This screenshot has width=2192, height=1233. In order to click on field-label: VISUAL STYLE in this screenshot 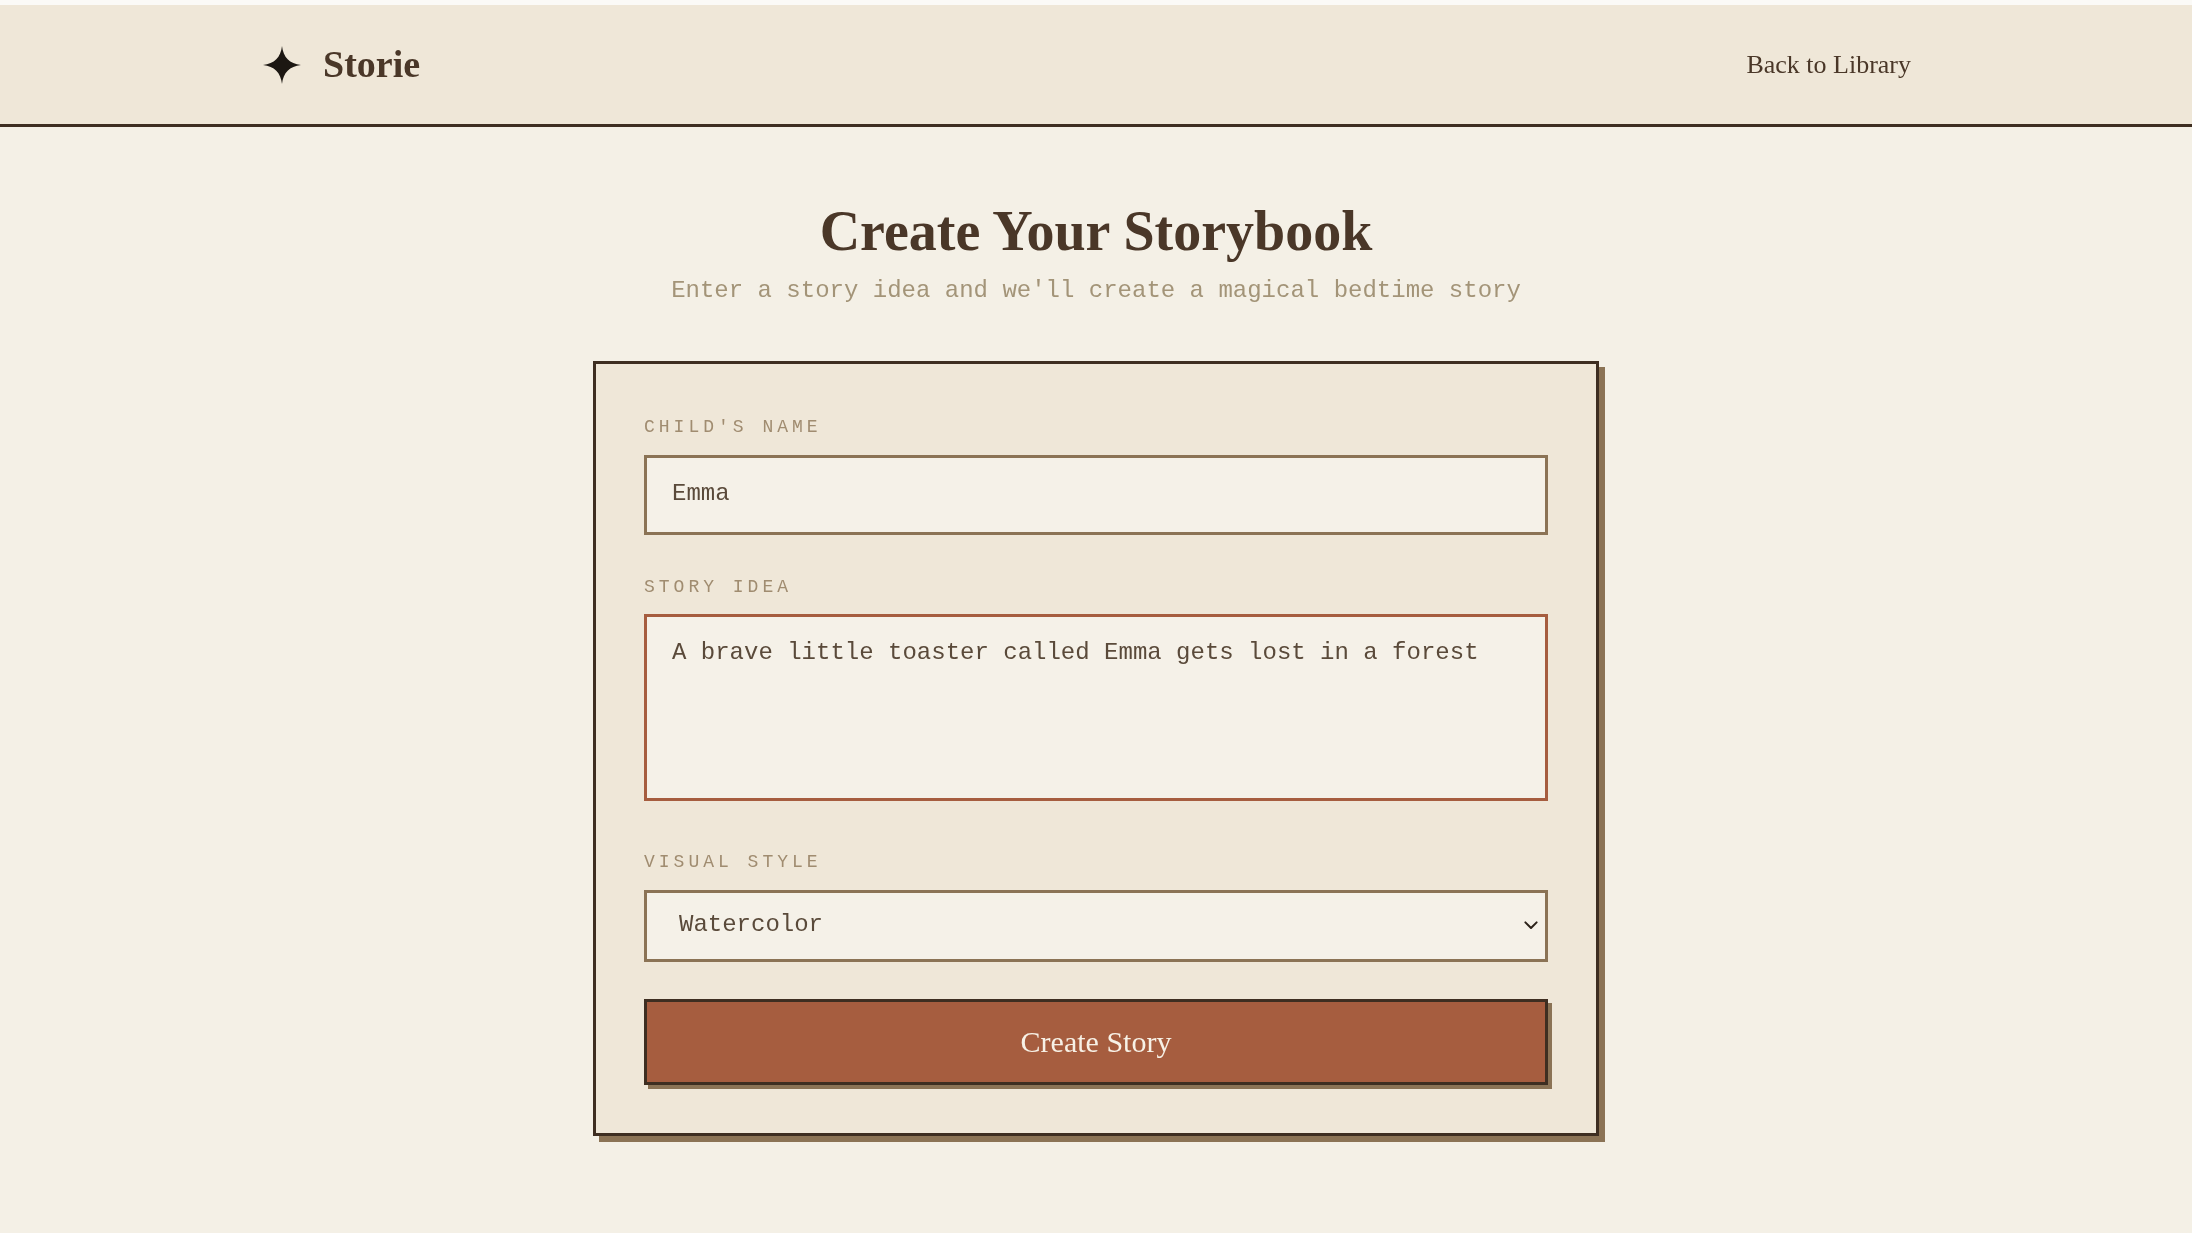, I will do `click(733, 863)`.